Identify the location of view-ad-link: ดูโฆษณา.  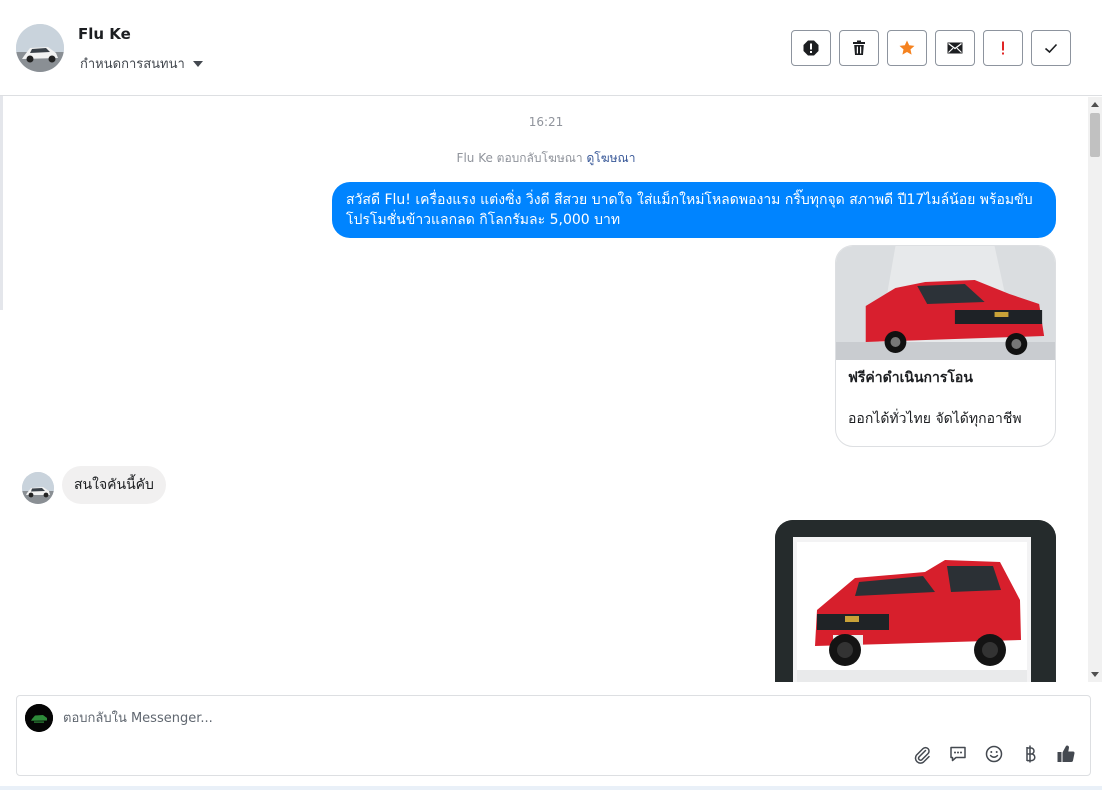
(611, 158).